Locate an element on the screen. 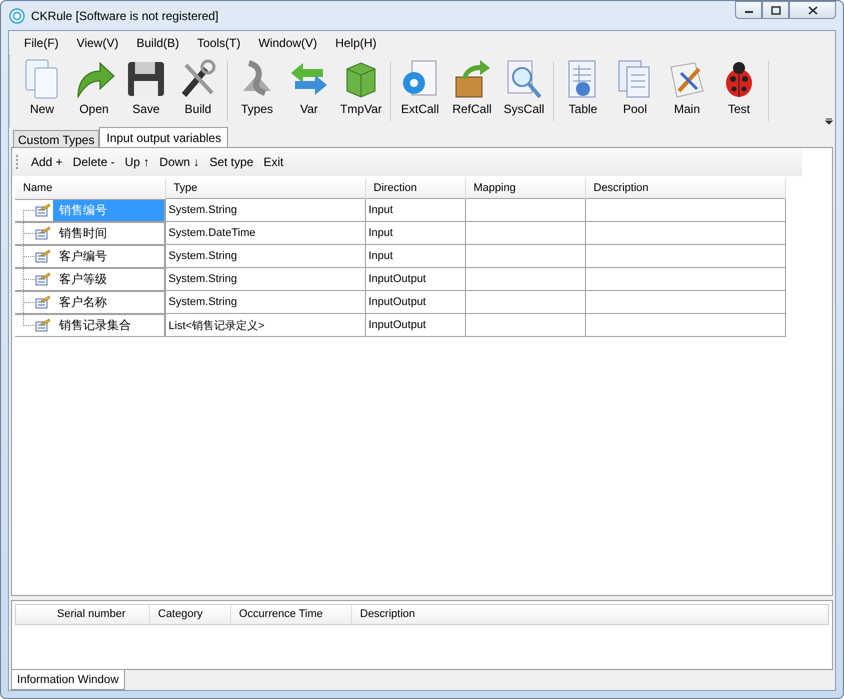  toolbar-button: SysCall is located at coordinates (524, 91).